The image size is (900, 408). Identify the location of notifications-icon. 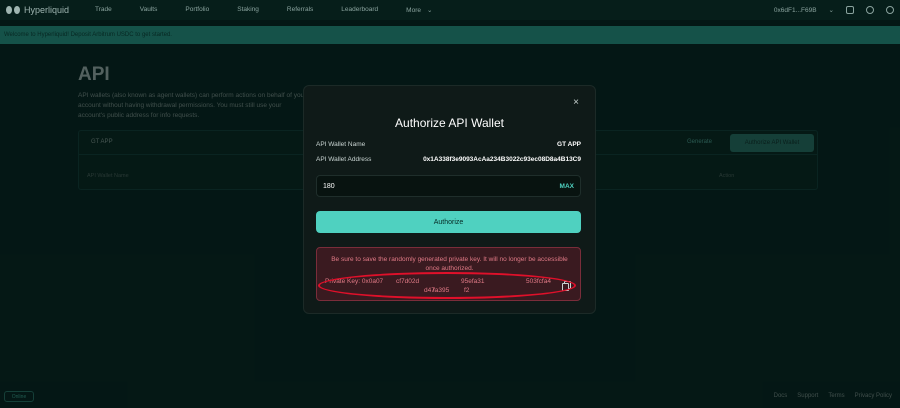
(850, 10).